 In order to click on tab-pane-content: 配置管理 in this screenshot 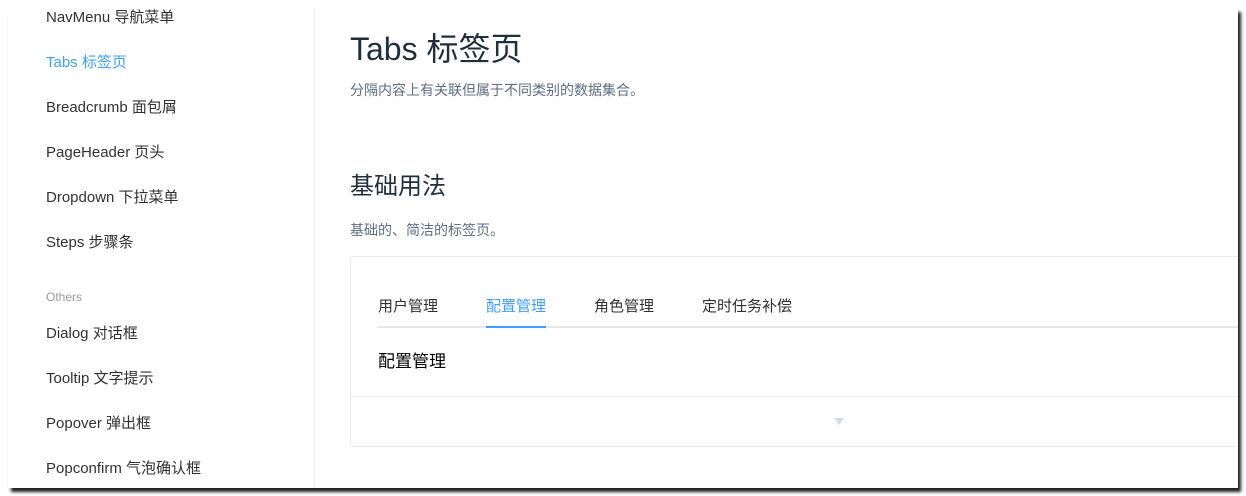, I will do `click(412, 361)`.